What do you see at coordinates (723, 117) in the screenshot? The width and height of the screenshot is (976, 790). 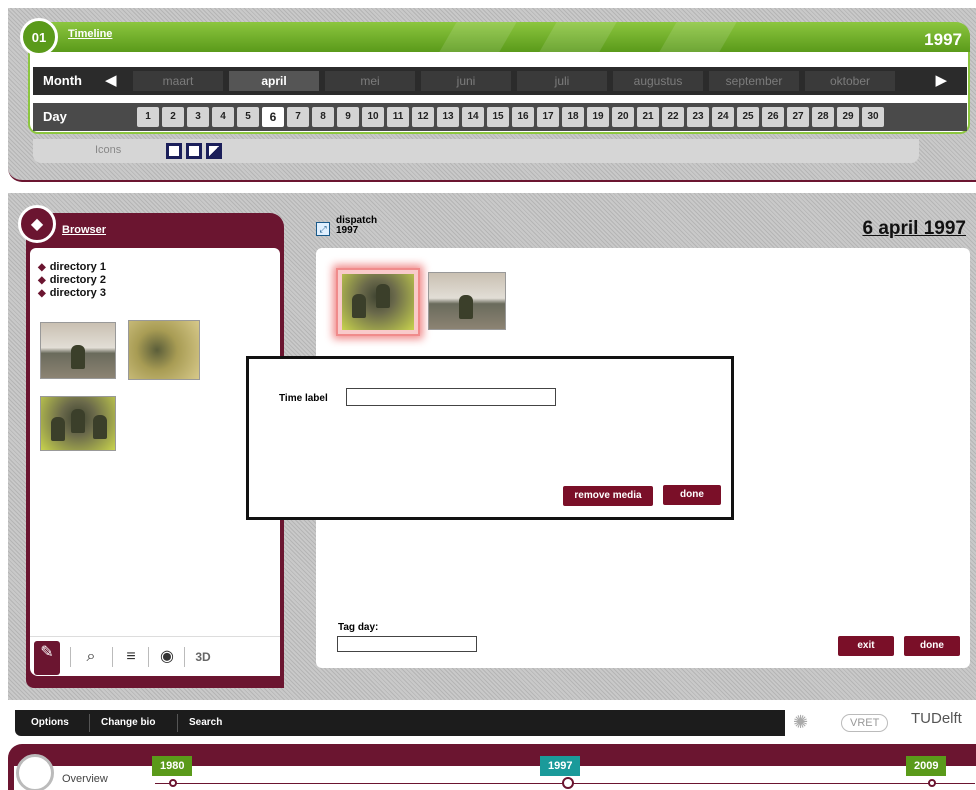 I see `day-cell: 24` at bounding box center [723, 117].